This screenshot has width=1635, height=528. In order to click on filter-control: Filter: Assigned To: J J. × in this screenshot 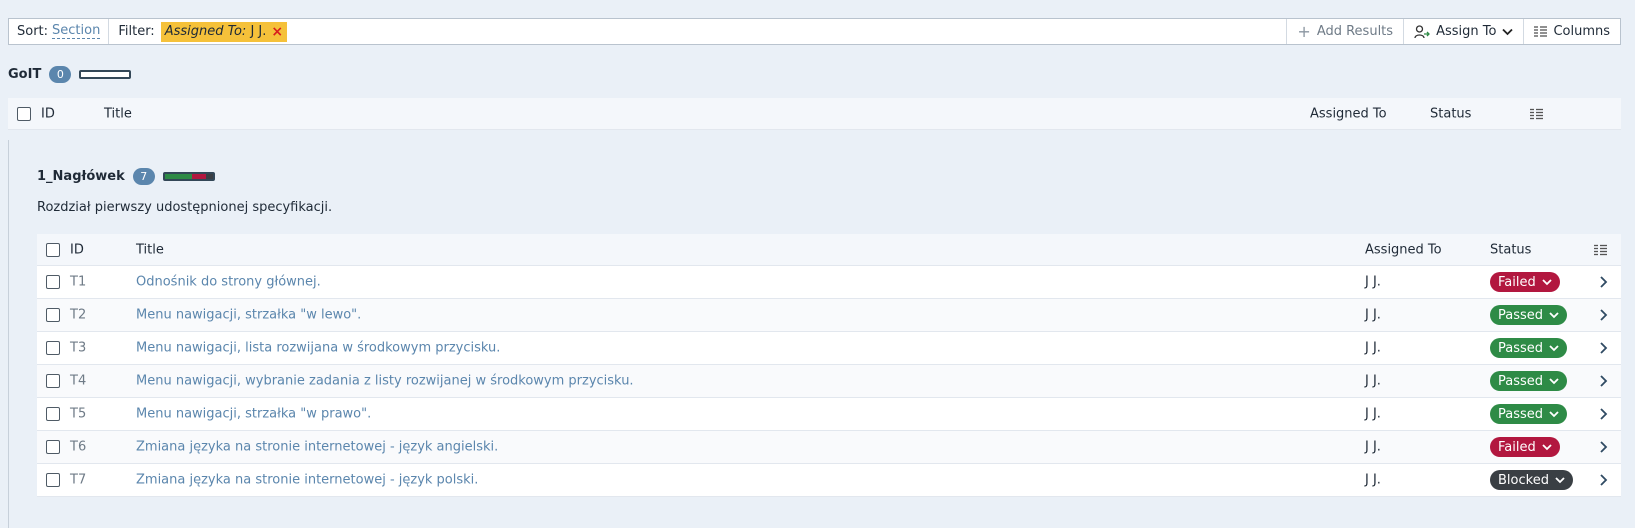, I will do `click(697, 31)`.